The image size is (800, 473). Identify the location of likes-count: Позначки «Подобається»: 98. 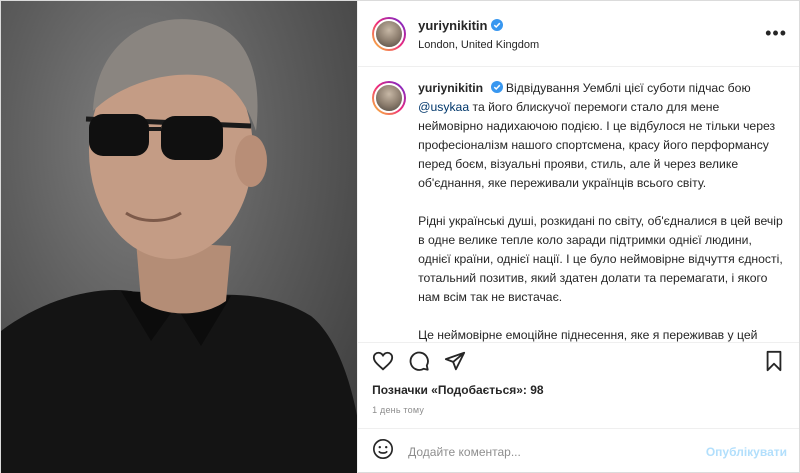
(578, 390).